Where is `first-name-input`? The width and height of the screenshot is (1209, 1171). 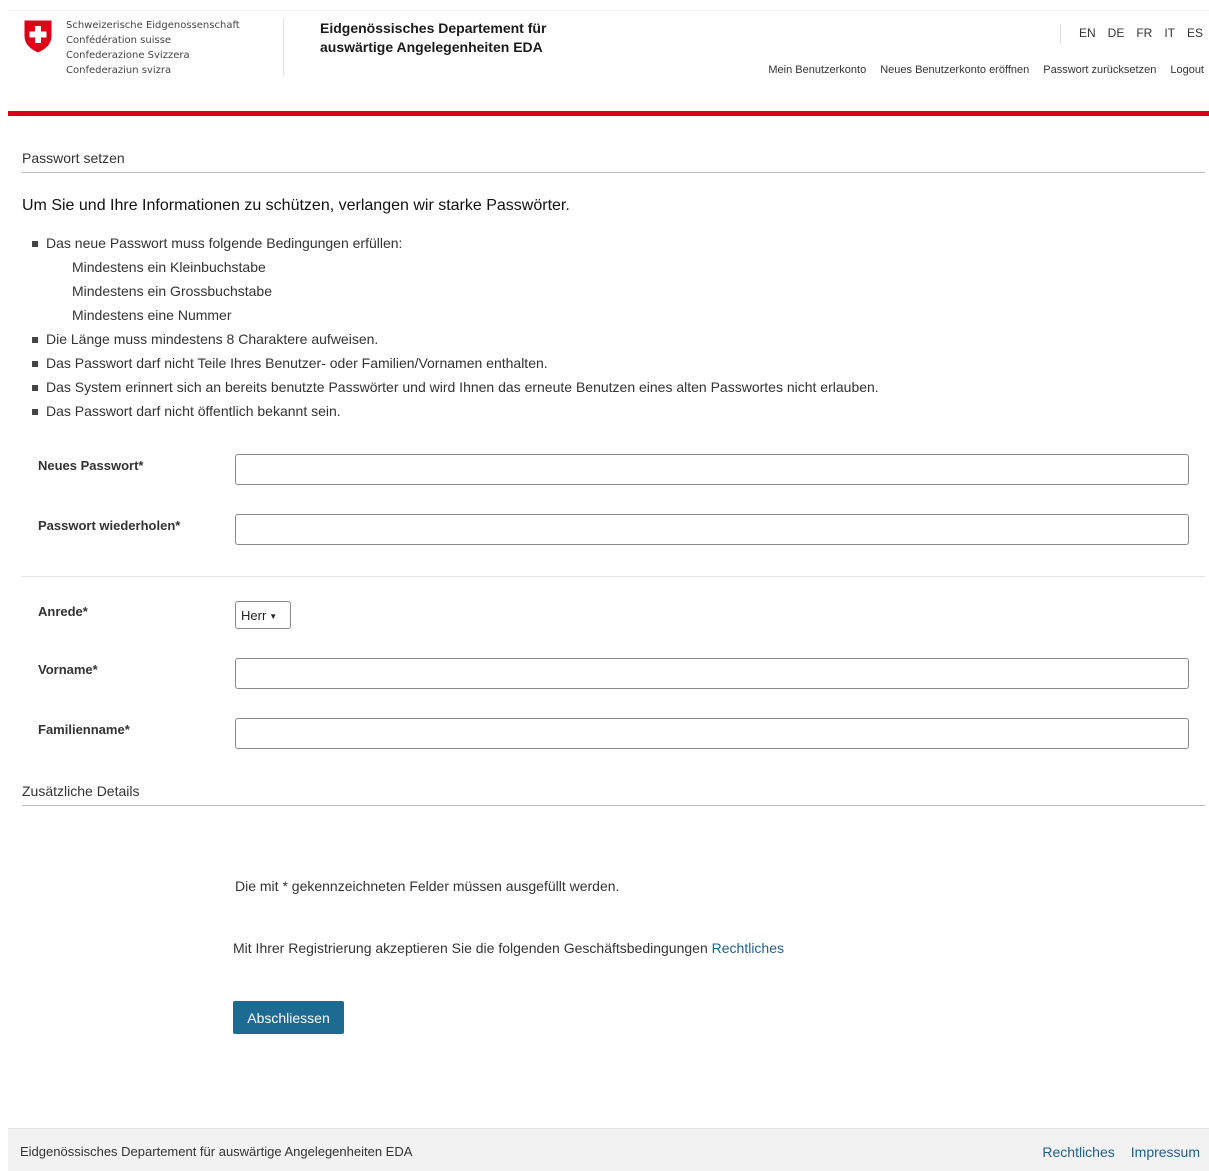
first-name-input is located at coordinates (712, 673).